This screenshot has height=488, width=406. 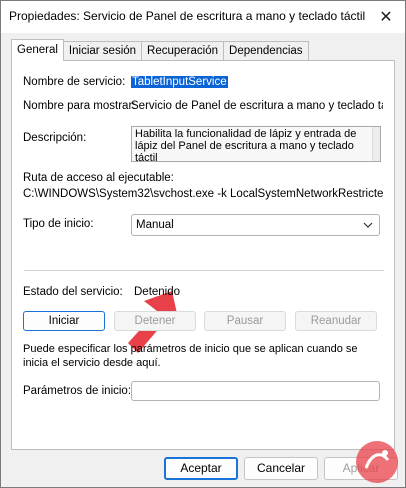 What do you see at coordinates (376, 144) in the screenshot?
I see `description-scrollbar` at bounding box center [376, 144].